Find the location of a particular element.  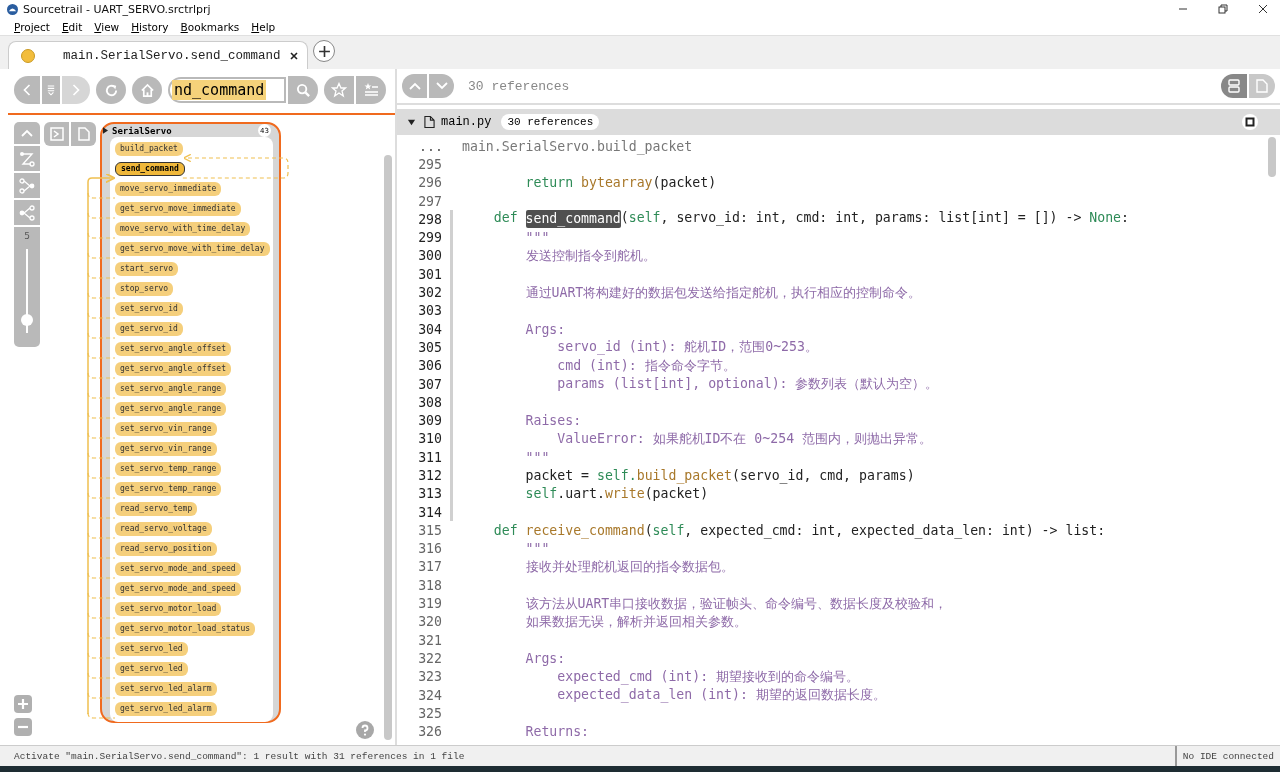

method-node: read_servo_temp is located at coordinates (156, 509).